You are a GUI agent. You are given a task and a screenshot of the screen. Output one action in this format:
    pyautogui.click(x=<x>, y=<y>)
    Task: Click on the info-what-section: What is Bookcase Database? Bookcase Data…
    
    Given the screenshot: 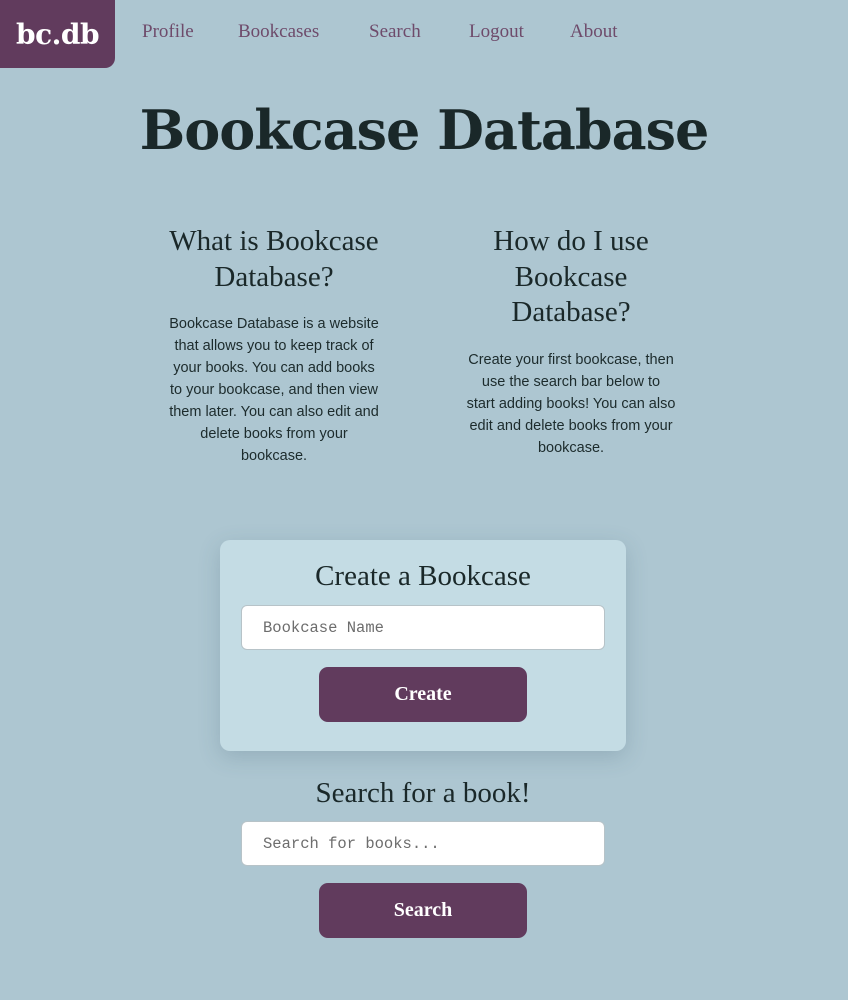 What is the action you would take?
    pyautogui.click(x=274, y=345)
    